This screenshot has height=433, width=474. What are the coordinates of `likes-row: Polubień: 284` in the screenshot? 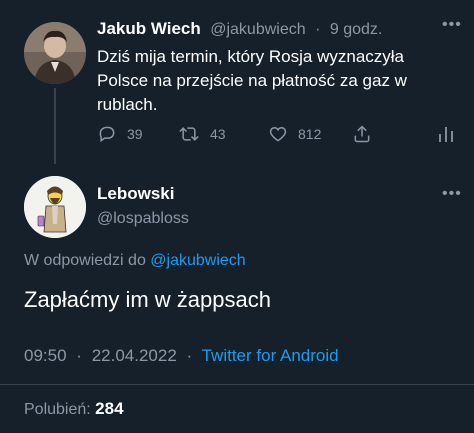 It's located at (74, 409).